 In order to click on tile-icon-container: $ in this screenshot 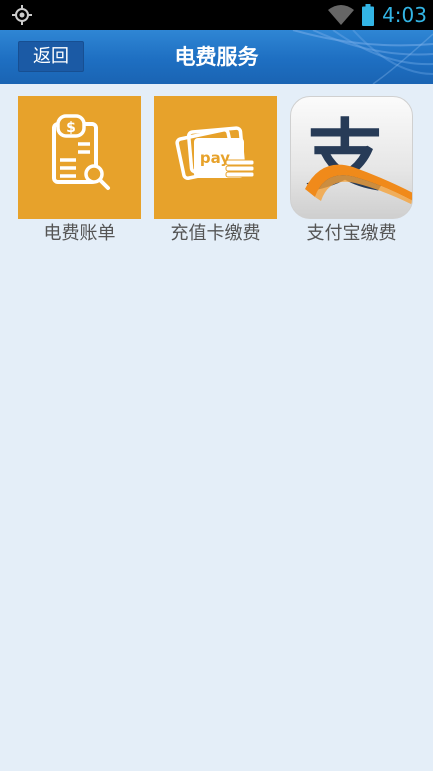, I will do `click(79, 157)`.